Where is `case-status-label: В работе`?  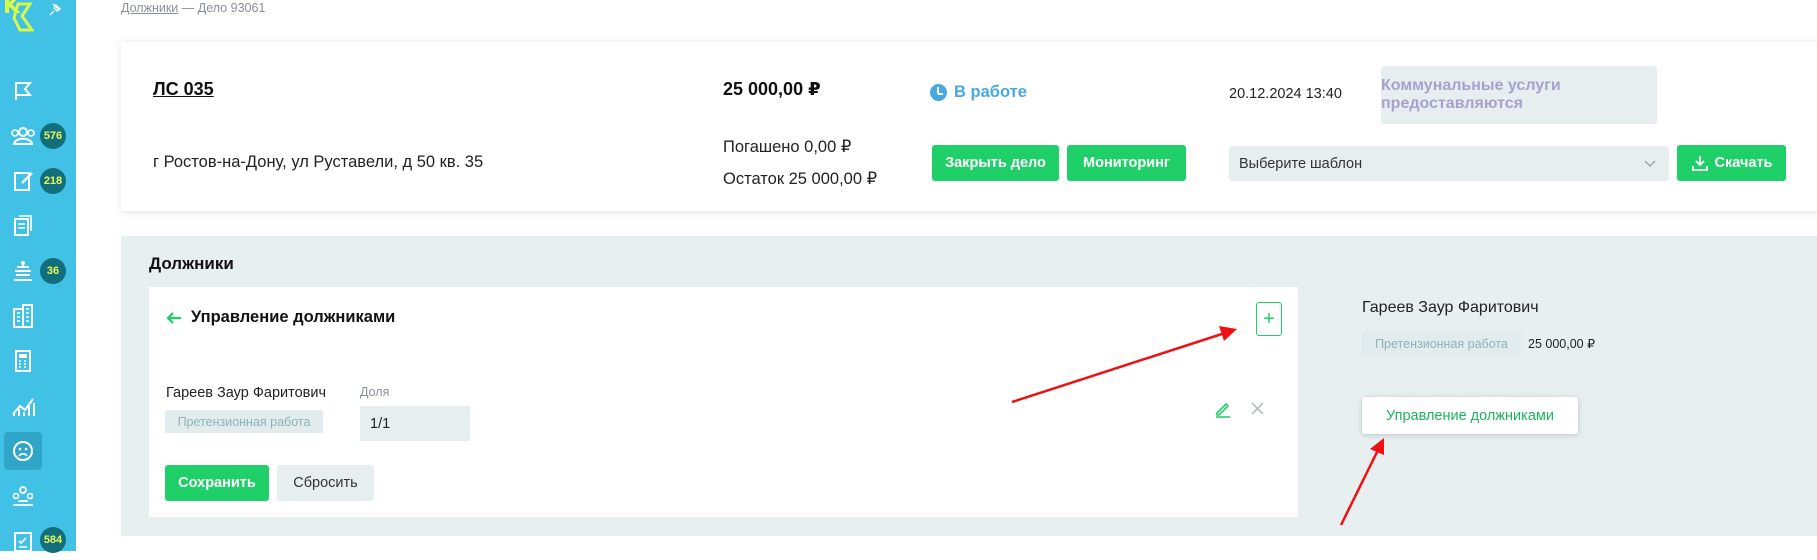
case-status-label: В работе is located at coordinates (990, 92).